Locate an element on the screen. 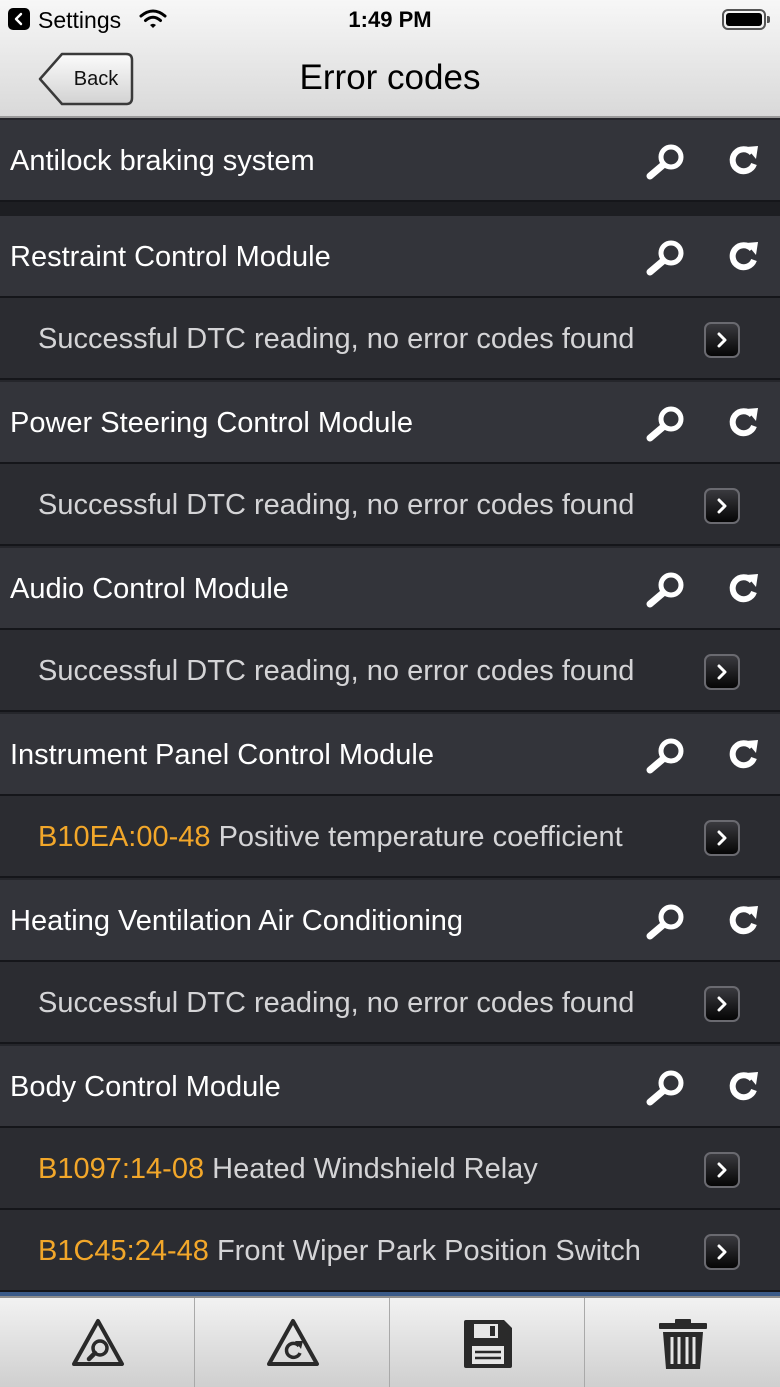 This screenshot has width=780, height=1387. reread-codes-button is located at coordinates (292, 1342).